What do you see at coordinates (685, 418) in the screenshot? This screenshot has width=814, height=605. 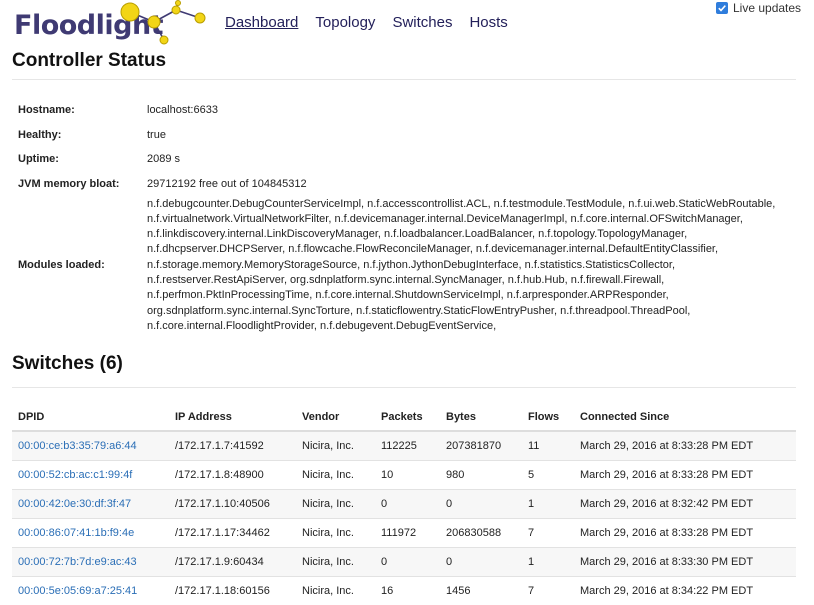 I see `column-header-connected-since: Connected Since` at bounding box center [685, 418].